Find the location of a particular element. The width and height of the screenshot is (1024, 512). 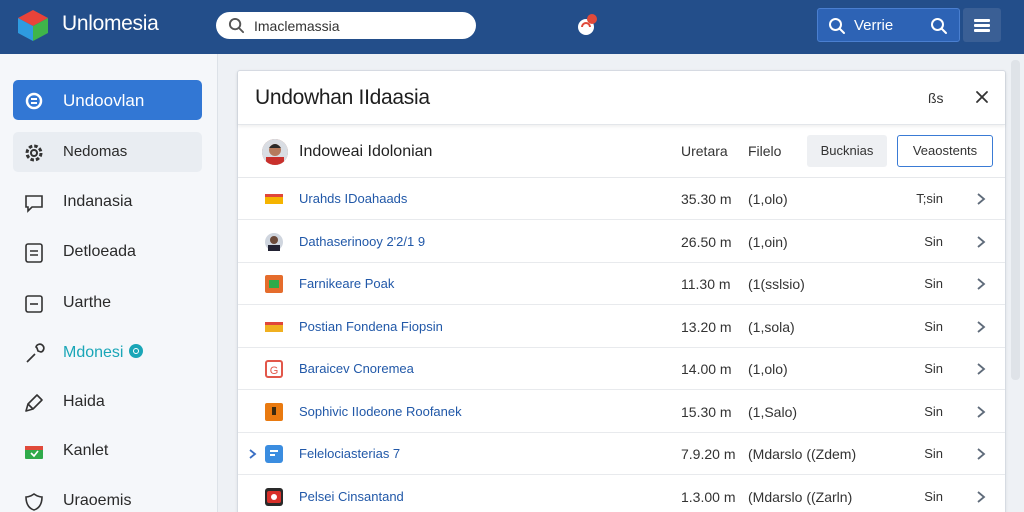

avatar is located at coordinates (275, 152).